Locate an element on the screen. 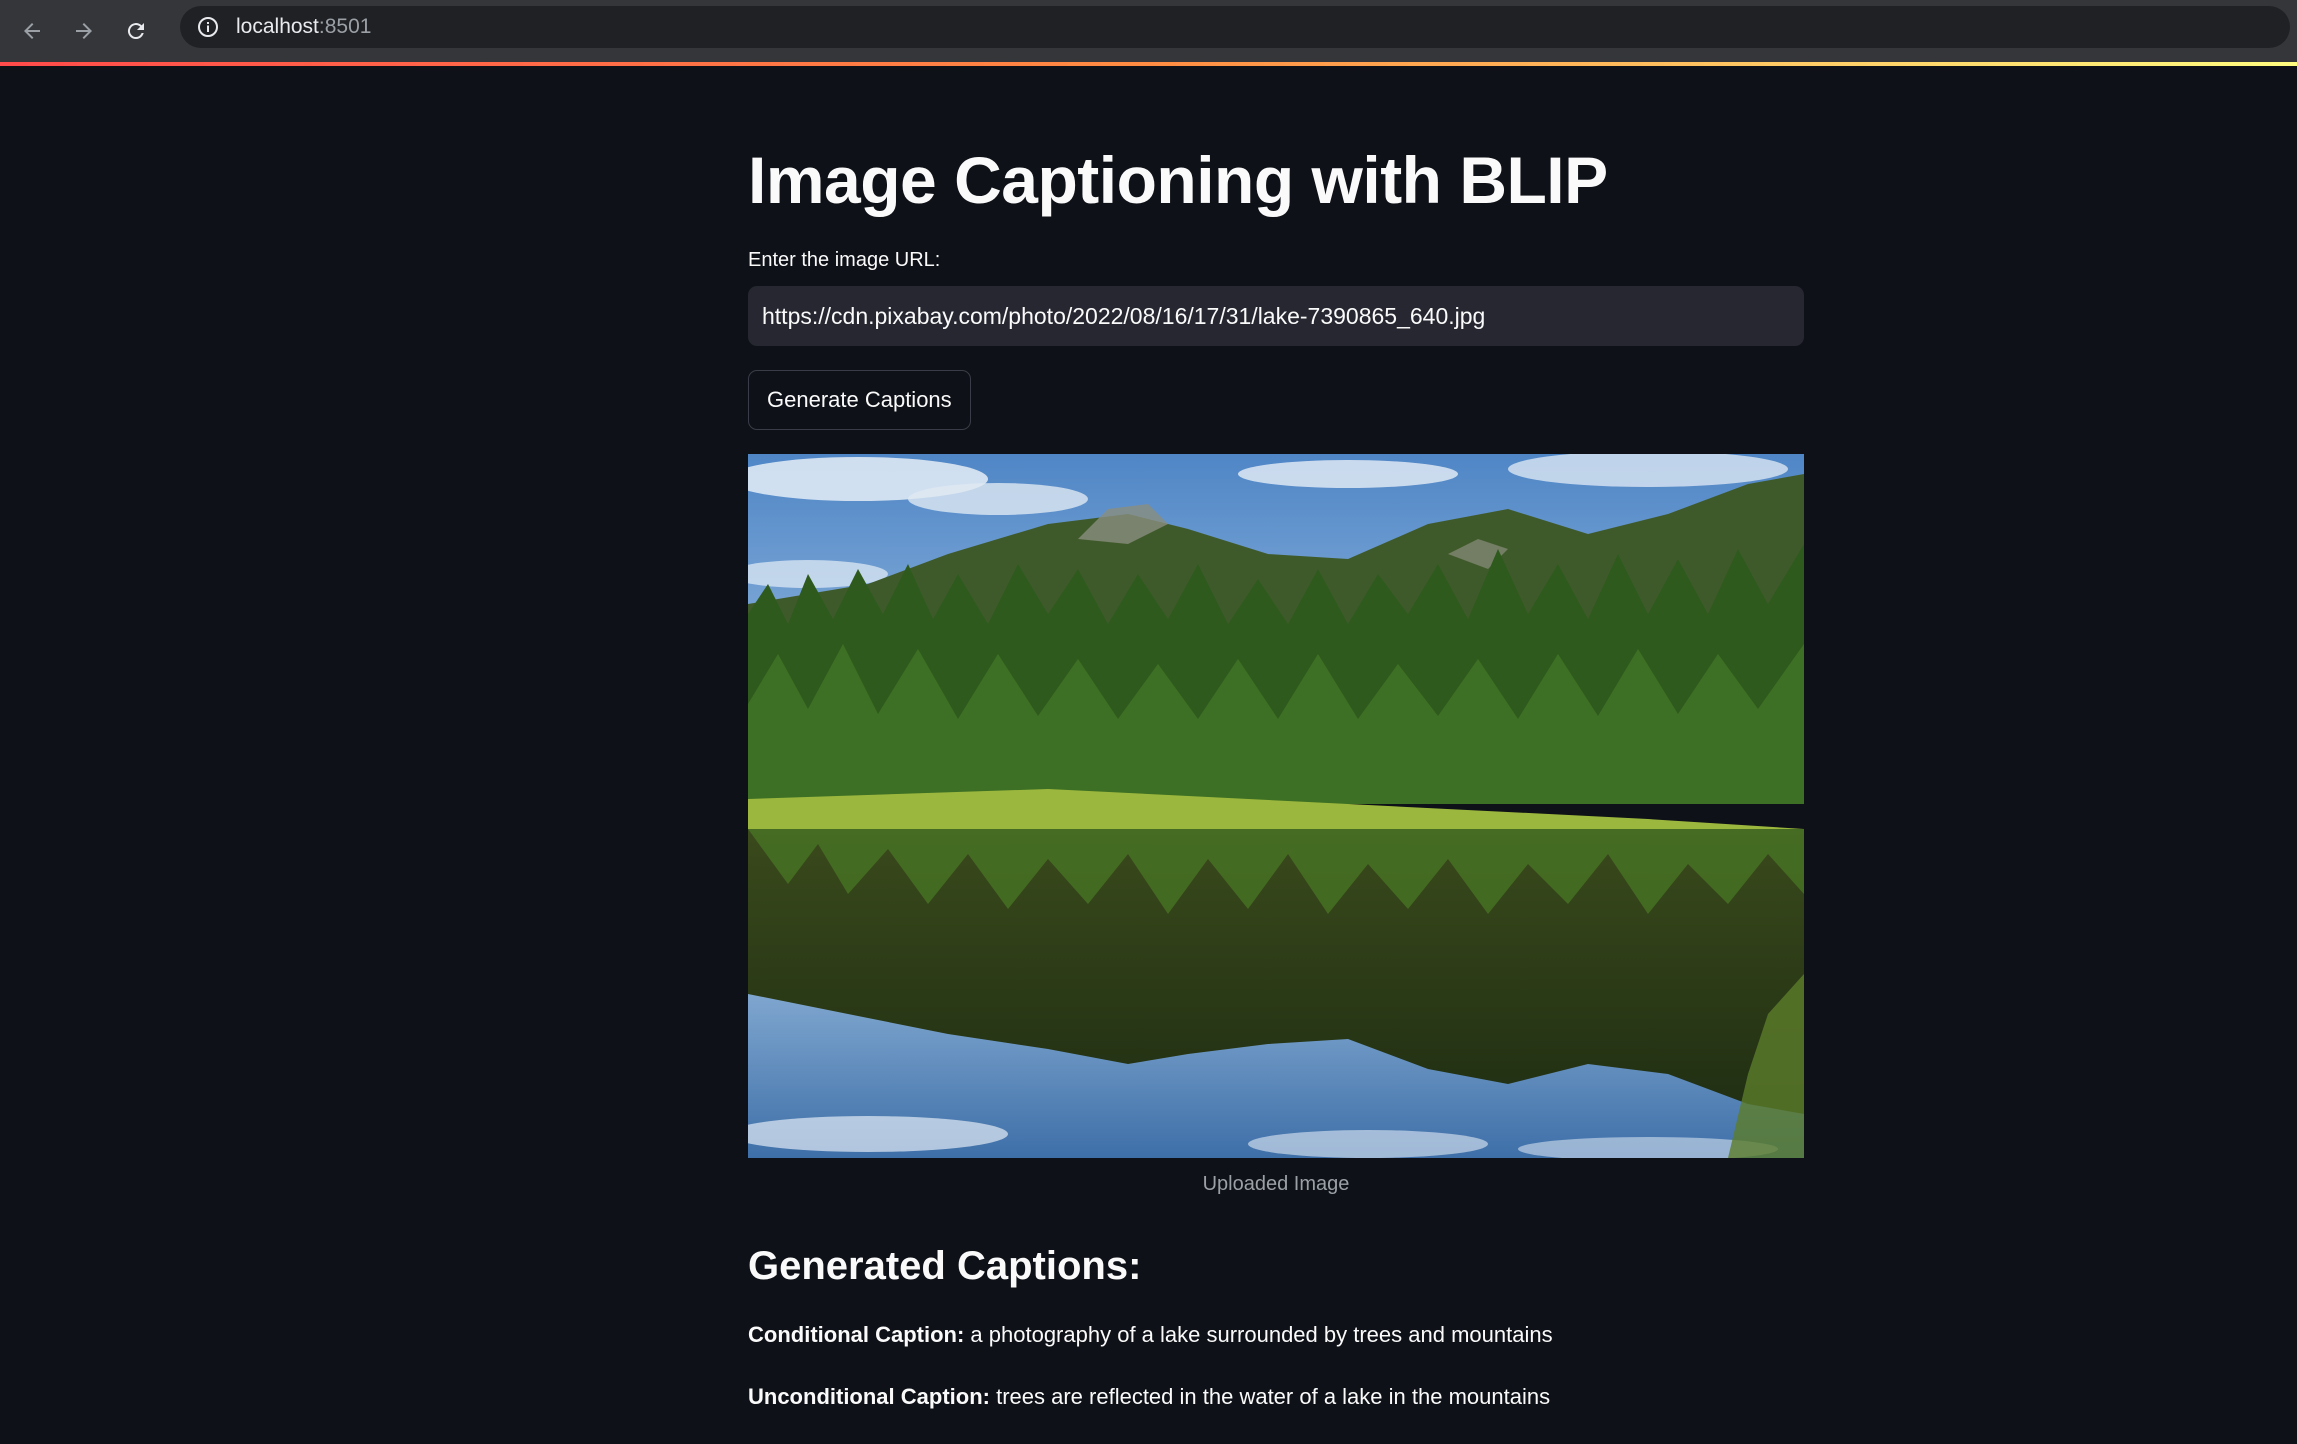  arrow-left-icon is located at coordinates (32, 31).